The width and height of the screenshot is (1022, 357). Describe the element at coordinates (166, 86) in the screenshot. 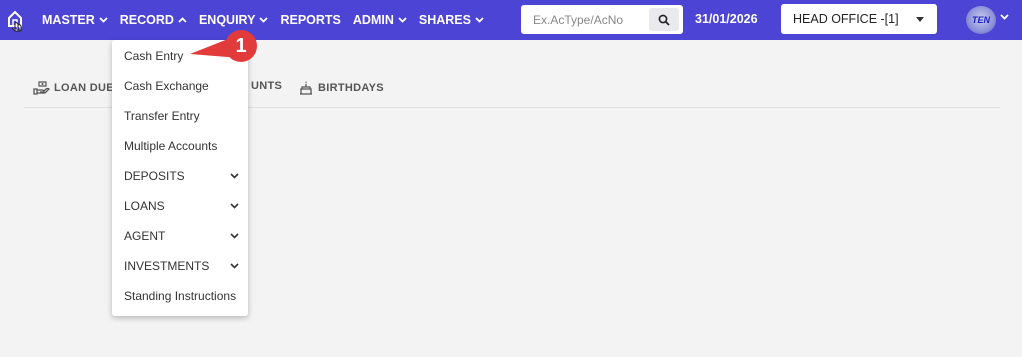

I see `menu-item-label: Cash Exchange` at that location.